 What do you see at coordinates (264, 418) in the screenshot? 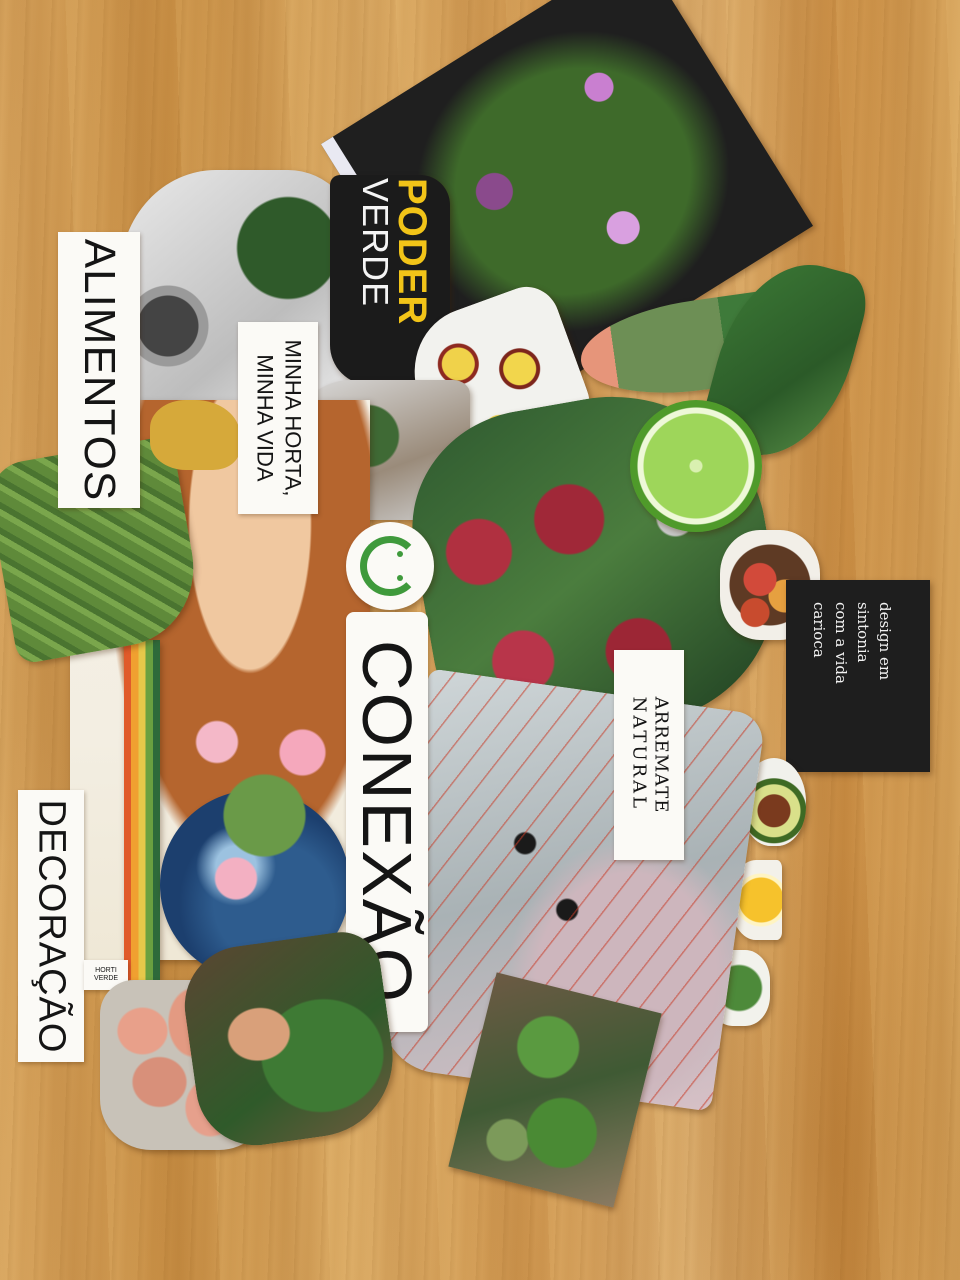
I see `minha-horta-line-2: MINHA VIDA` at bounding box center [264, 418].